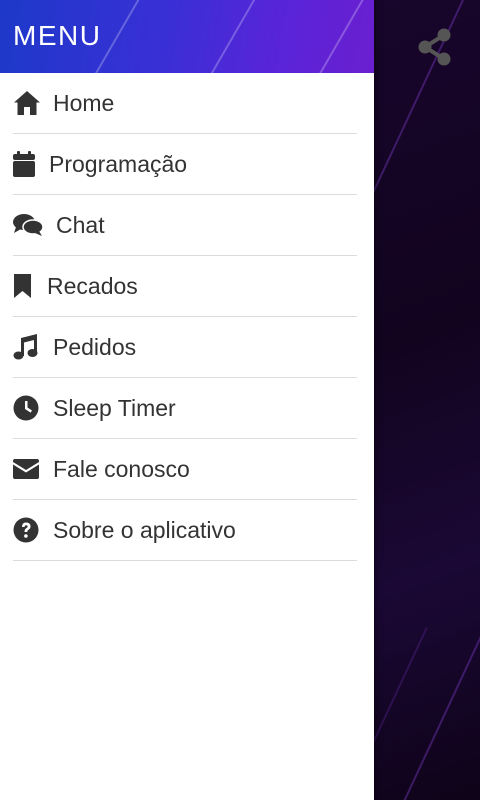 The height and width of the screenshot is (800, 480). Describe the element at coordinates (27, 408) in the screenshot. I see `clock-icon` at that location.